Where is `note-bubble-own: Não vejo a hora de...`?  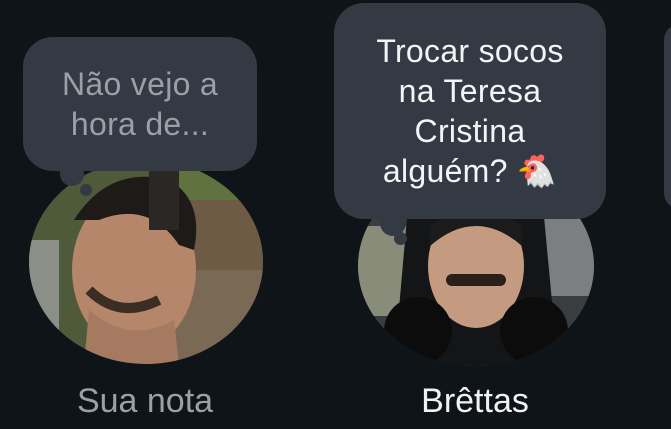
note-bubble-own: Não vejo a hora de... is located at coordinates (140, 104).